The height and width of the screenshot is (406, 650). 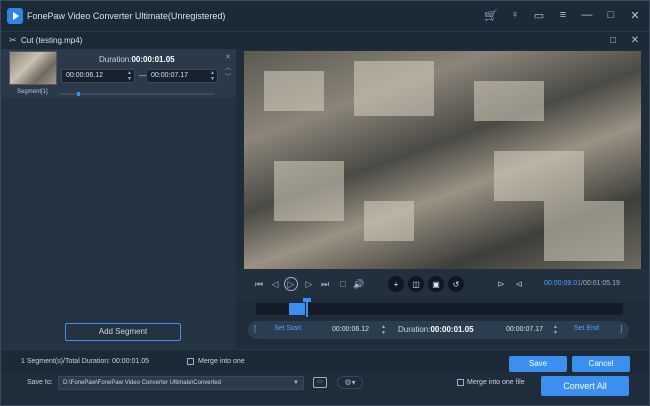 What do you see at coordinates (169, 75) in the screenshot?
I see `segment-end-value: 00:00:07.17` at bounding box center [169, 75].